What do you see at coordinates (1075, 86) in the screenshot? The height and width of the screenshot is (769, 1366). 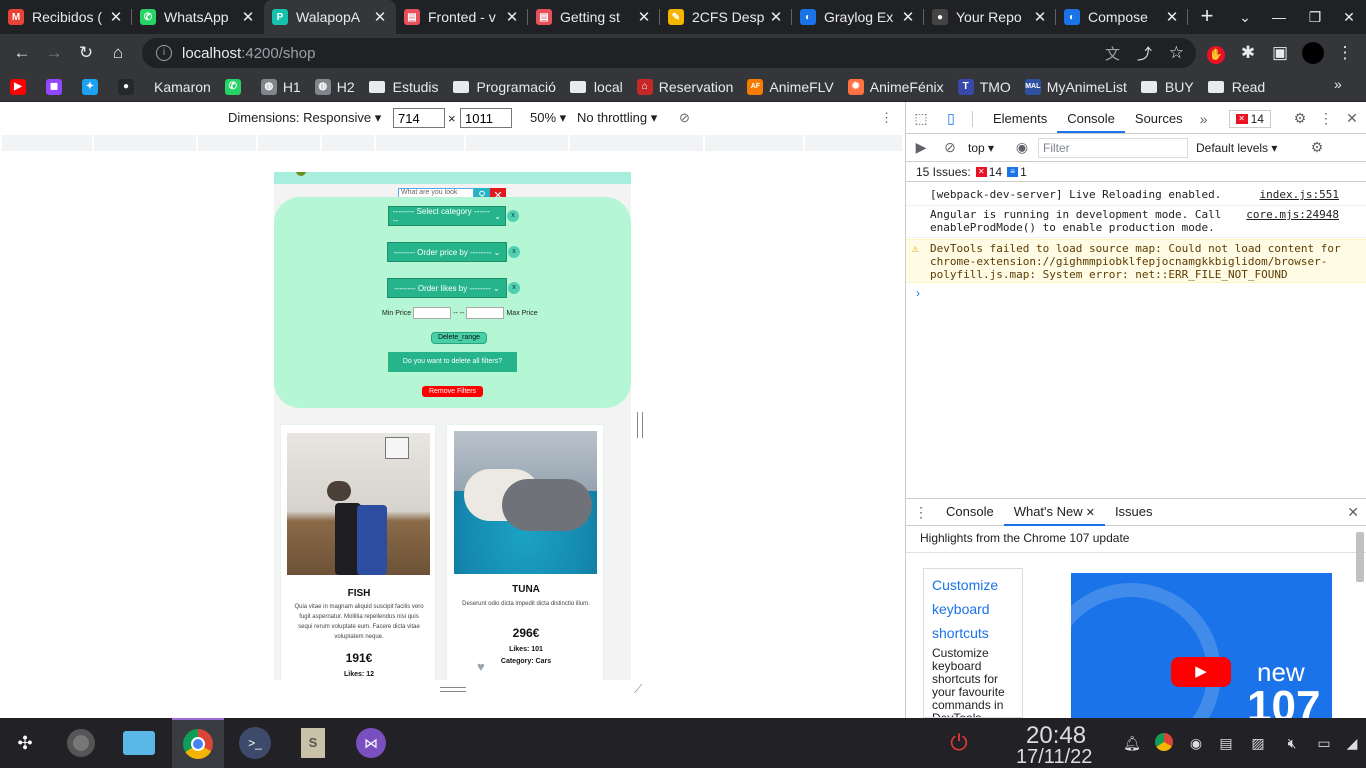 I see `bookmark-item: MAL MyAnimeList` at bounding box center [1075, 86].